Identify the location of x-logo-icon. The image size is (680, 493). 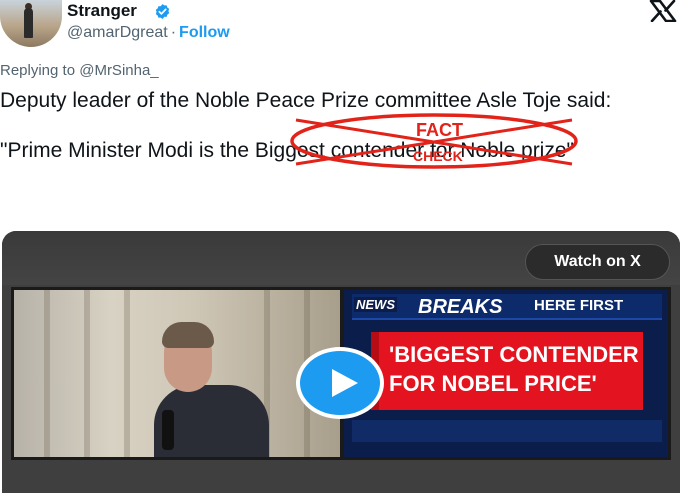
(663, 11).